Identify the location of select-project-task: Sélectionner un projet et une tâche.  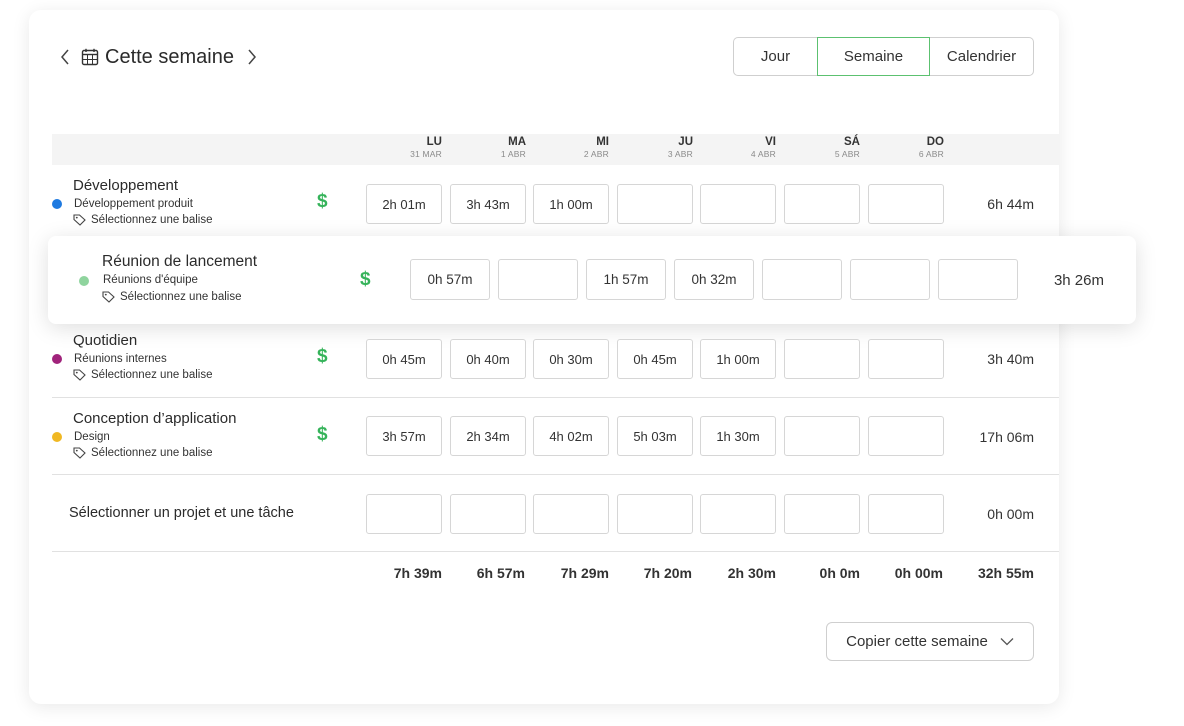
(181, 513).